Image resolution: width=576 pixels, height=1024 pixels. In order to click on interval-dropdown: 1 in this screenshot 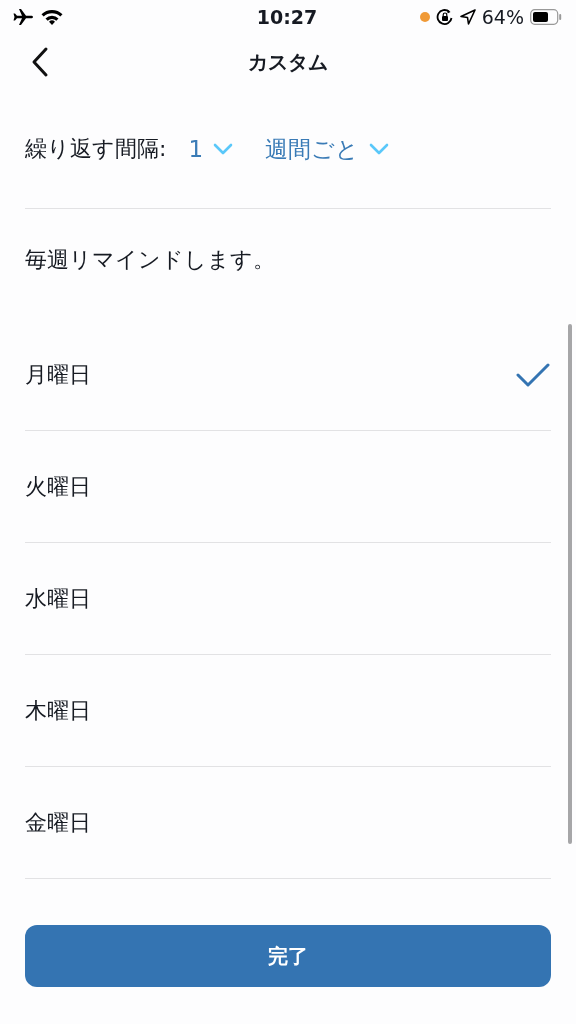, I will do `click(211, 149)`.